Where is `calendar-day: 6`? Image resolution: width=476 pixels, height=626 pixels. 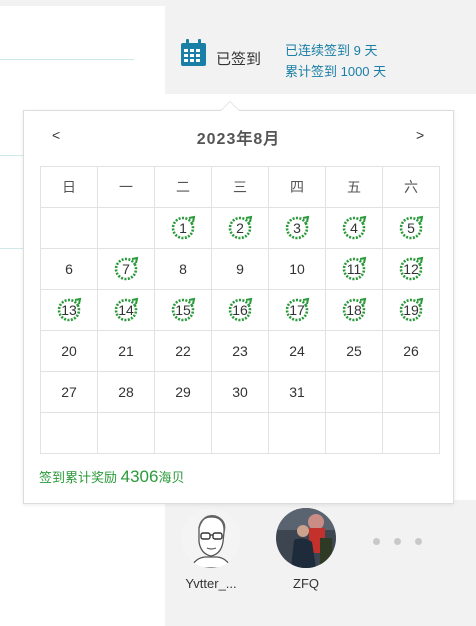 calendar-day: 6 is located at coordinates (69, 269).